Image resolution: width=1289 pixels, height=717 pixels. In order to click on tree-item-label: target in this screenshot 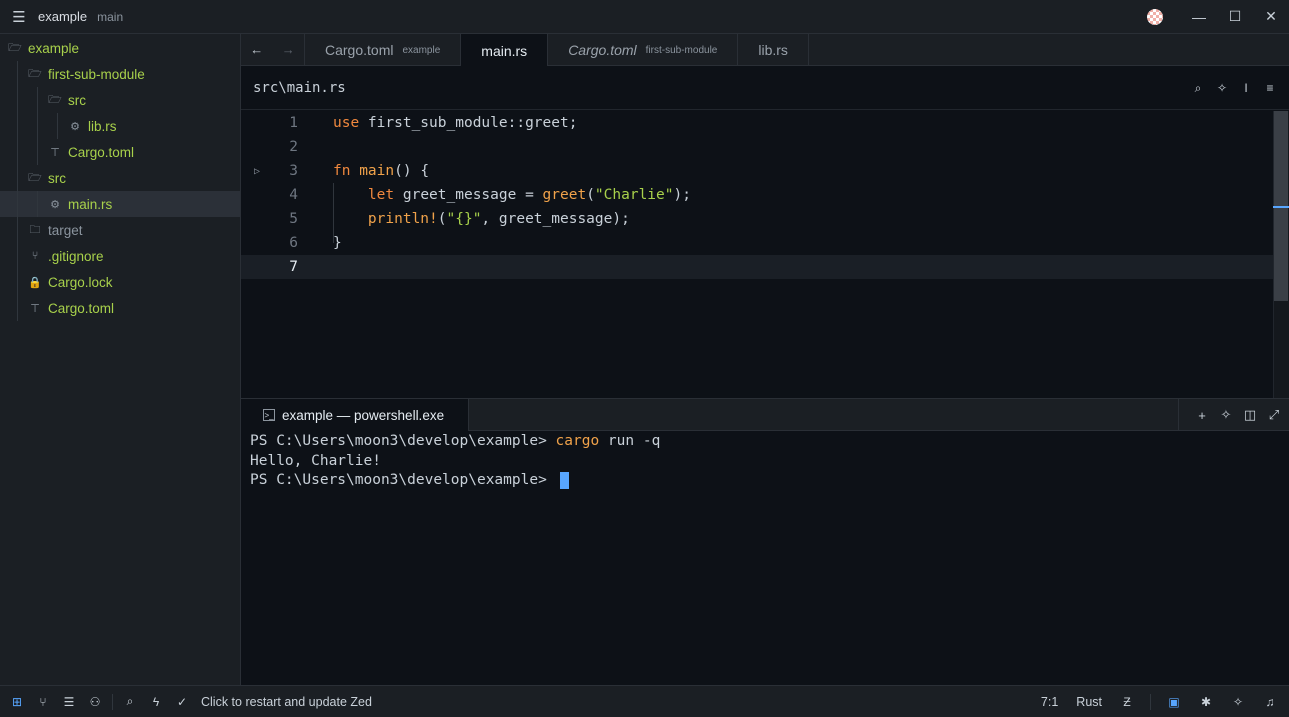, I will do `click(65, 230)`.